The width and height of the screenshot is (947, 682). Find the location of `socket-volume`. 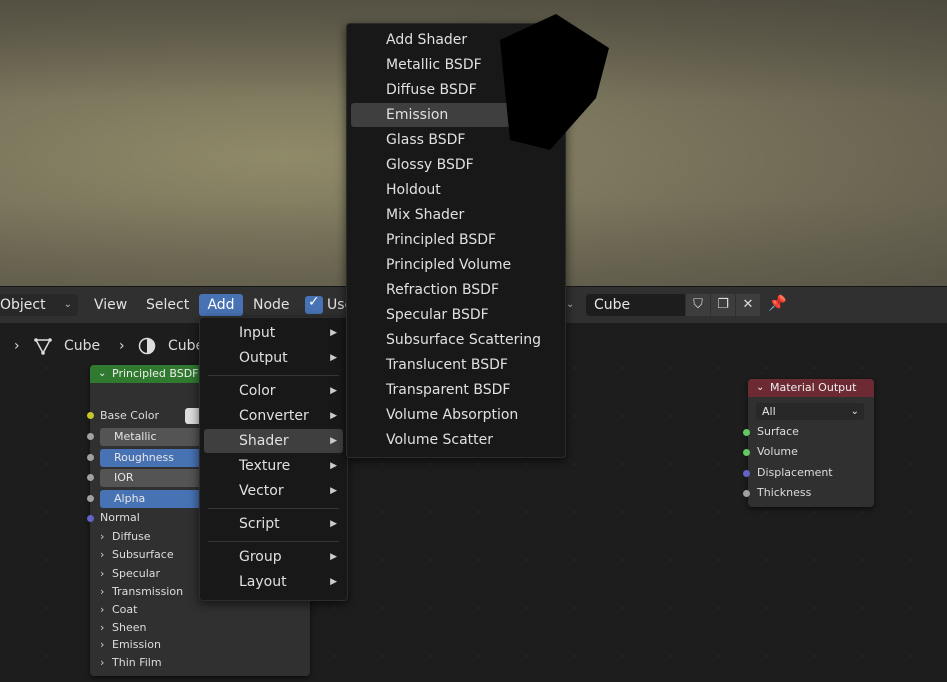

socket-volume is located at coordinates (746, 452).